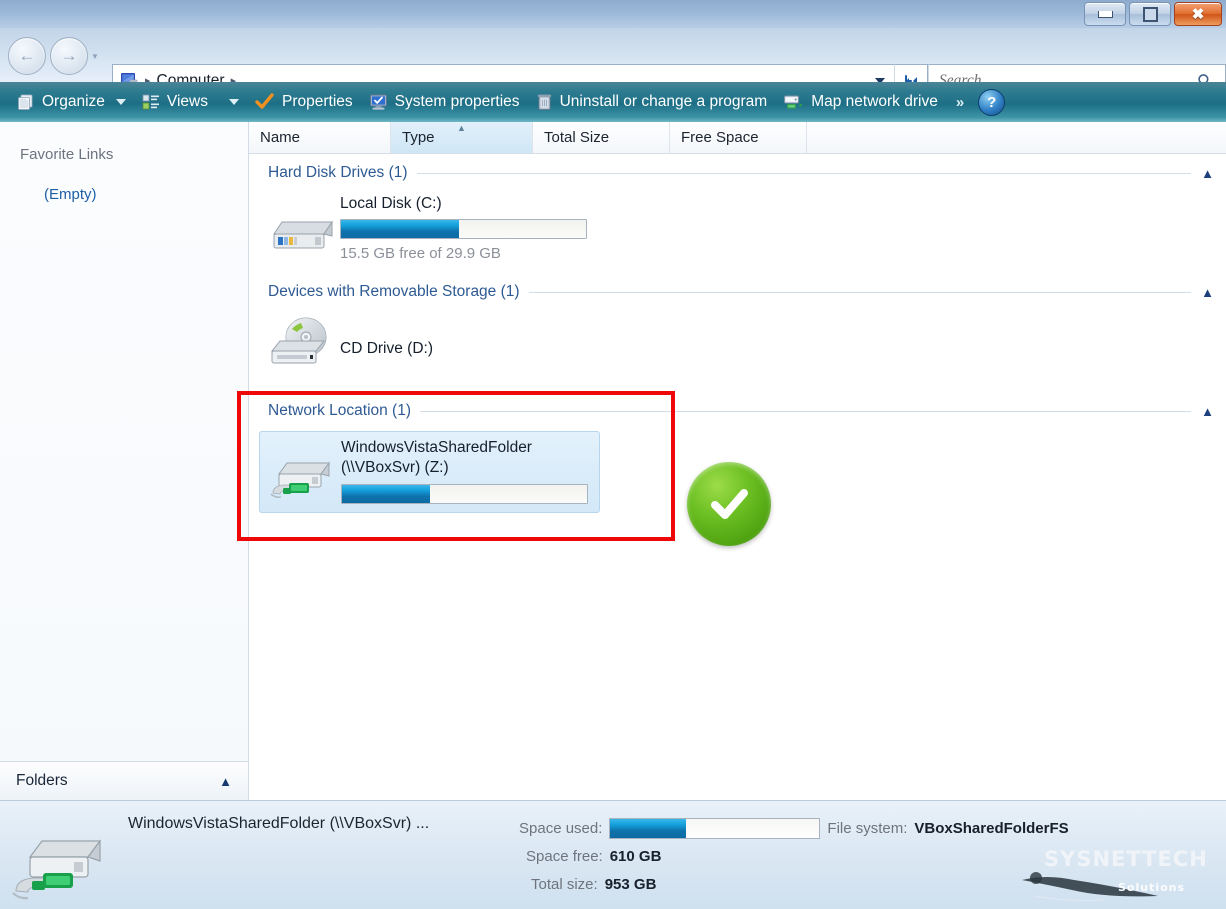 This screenshot has height=909, width=1226. What do you see at coordinates (73, 101) in the screenshot?
I see `toolbar-organize-label: Organize` at bounding box center [73, 101].